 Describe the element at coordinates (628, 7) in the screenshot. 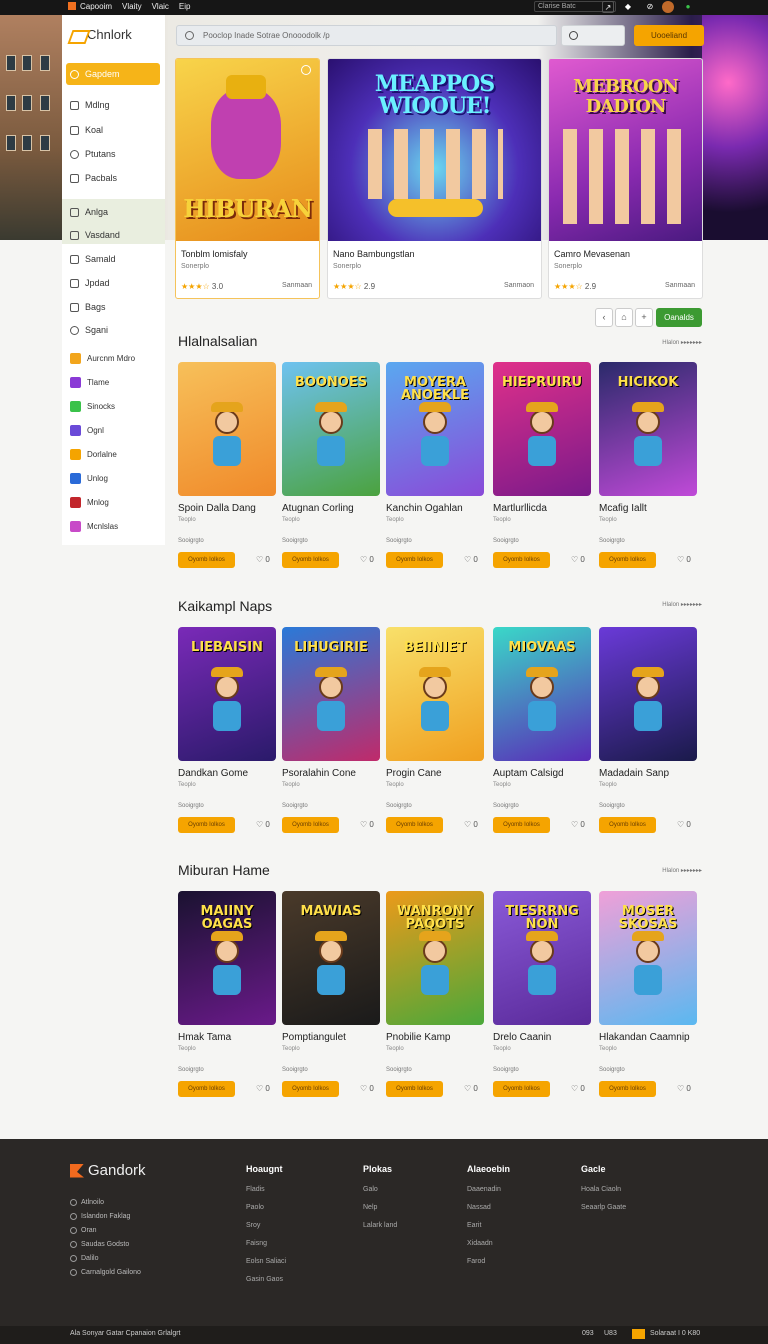

I see `shield-icon: ◆` at that location.